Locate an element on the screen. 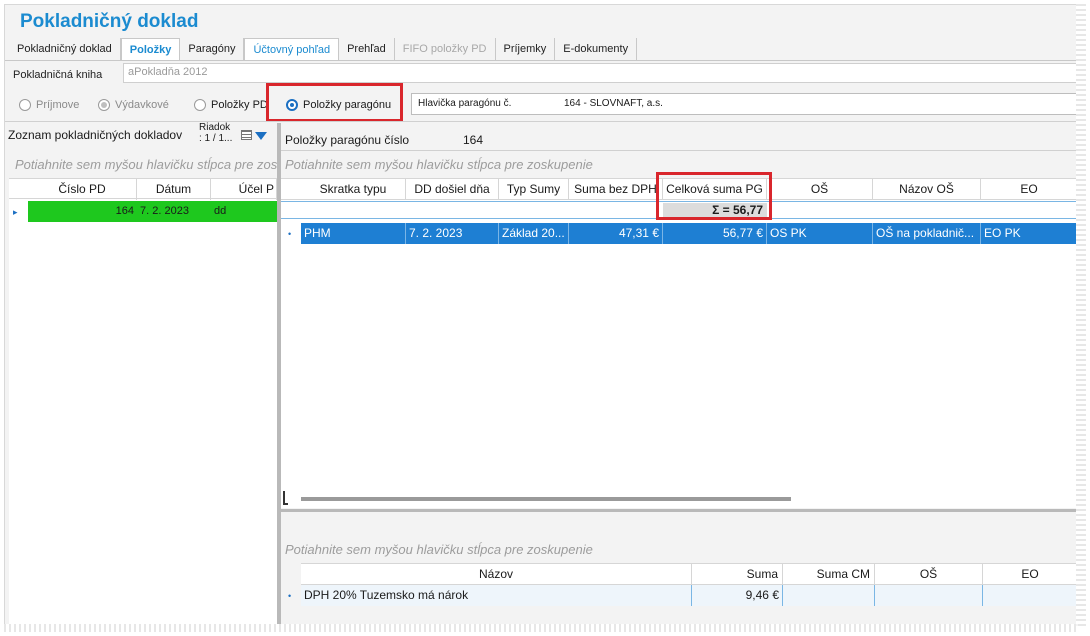 Image resolution: width=1090 pixels, height=636 pixels. col-suma-cm: Suma CM is located at coordinates (829, 574).